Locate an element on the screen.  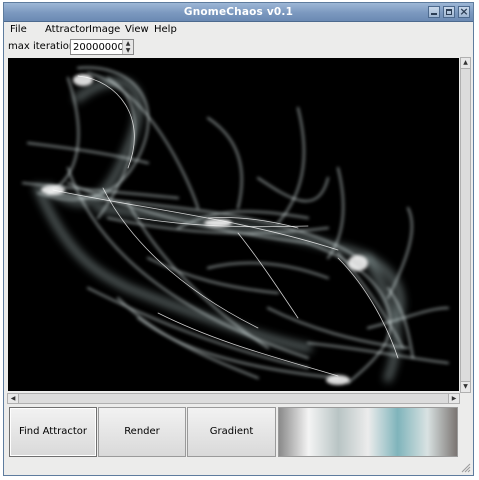
close-icon: × is located at coordinates (464, 11).